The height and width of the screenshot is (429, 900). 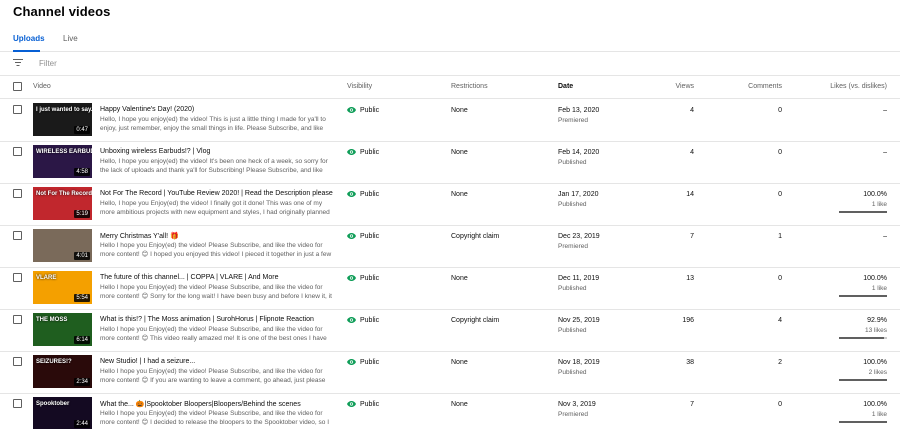 What do you see at coordinates (359, 86) in the screenshot?
I see `header-visibility: Visibility` at bounding box center [359, 86].